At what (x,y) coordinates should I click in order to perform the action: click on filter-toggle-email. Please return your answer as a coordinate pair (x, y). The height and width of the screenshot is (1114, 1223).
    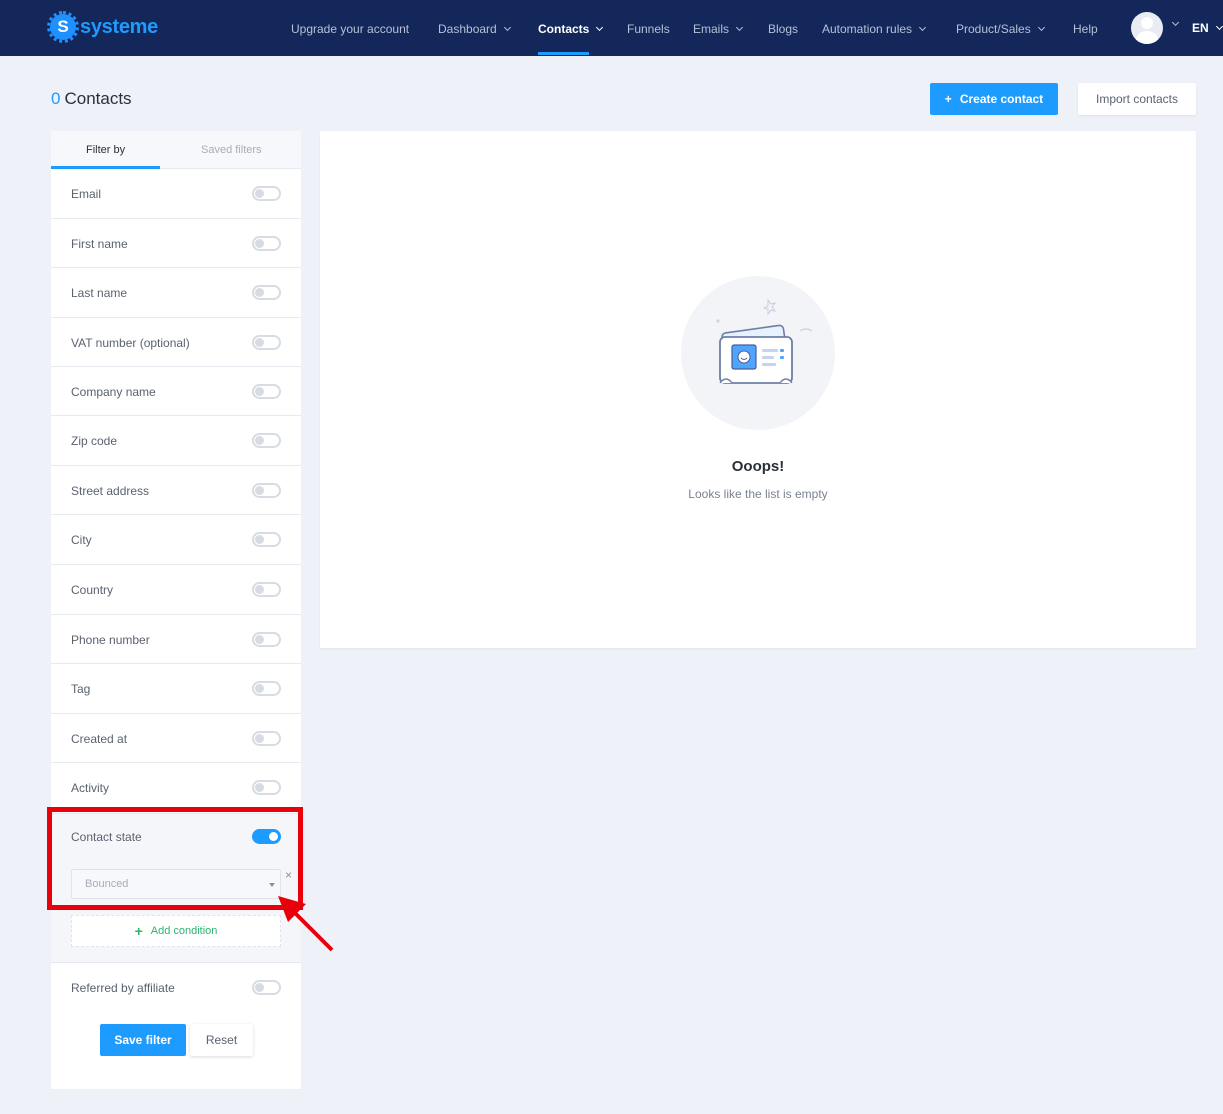
    Looking at the image, I should click on (266, 193).